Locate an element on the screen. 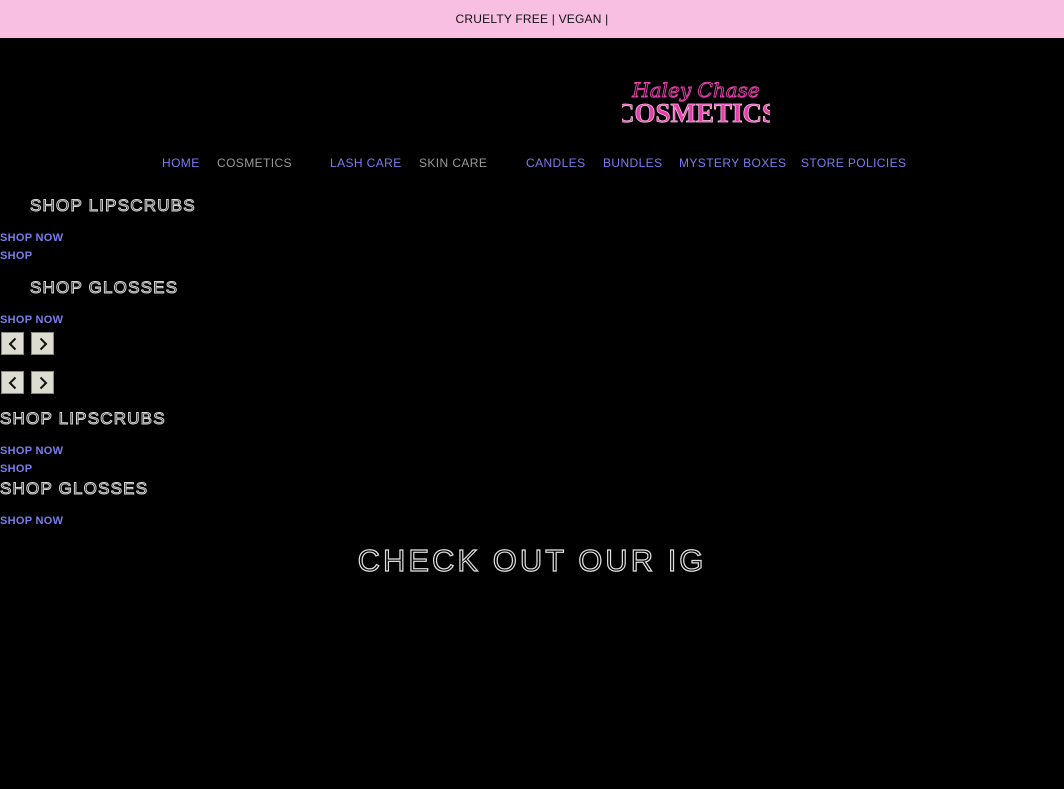  nav-item-skin-care: SKIN CARE is located at coordinates (453, 163).